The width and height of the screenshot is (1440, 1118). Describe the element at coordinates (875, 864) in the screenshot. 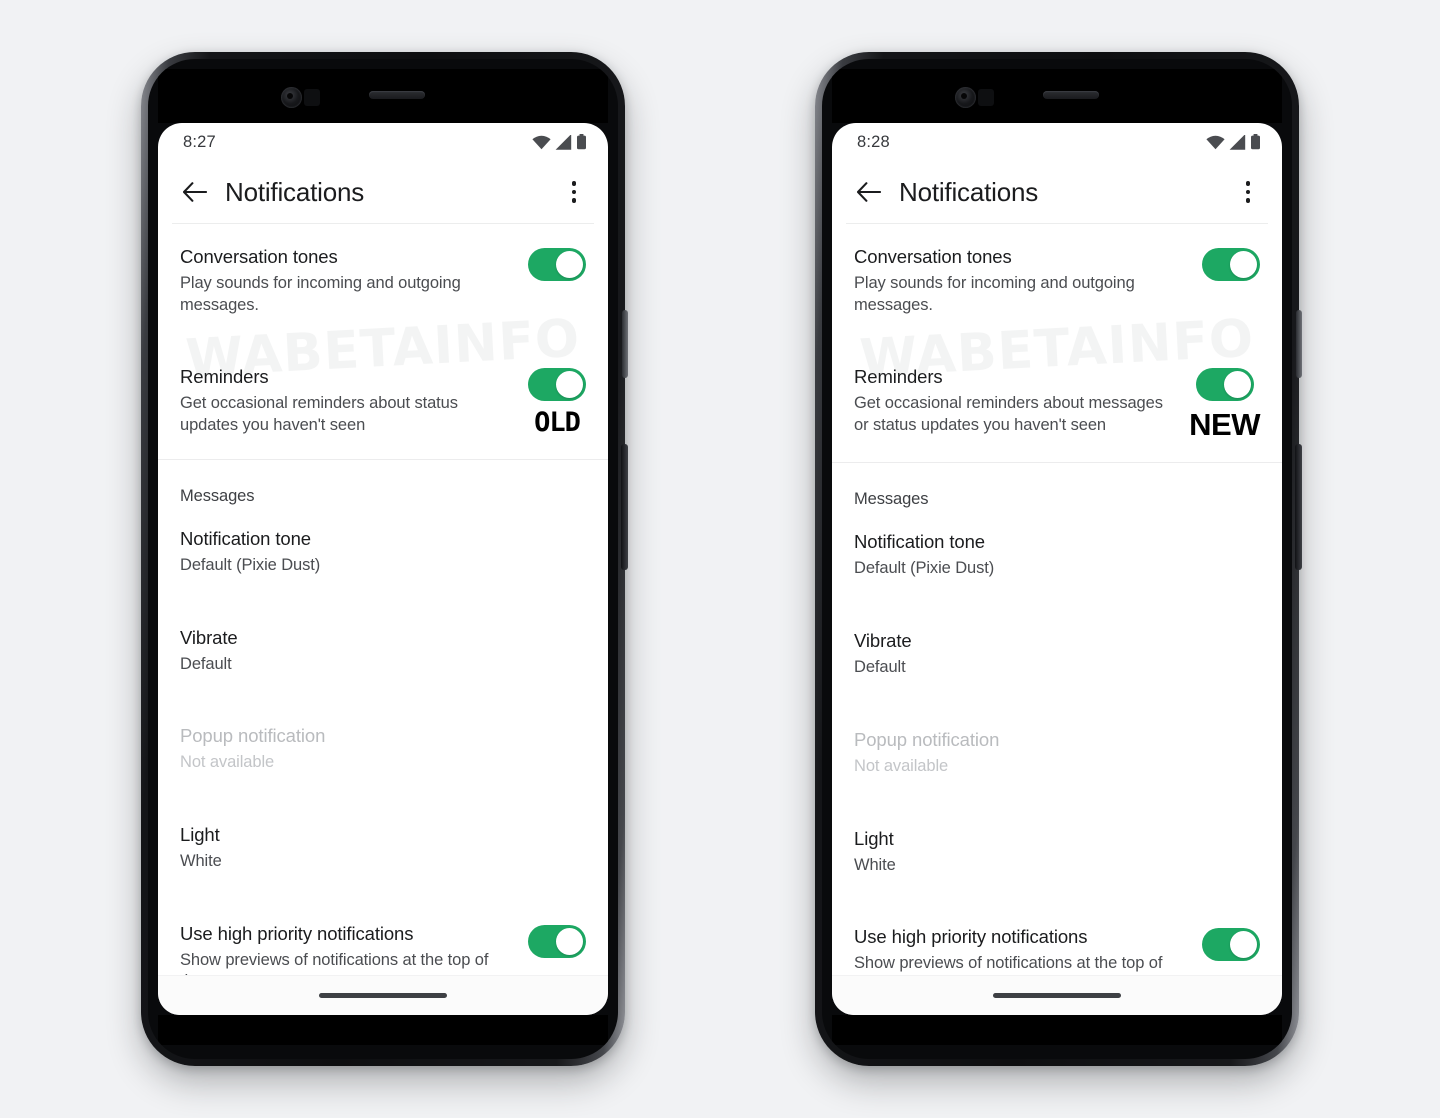

I see `row-subtitle: White` at that location.